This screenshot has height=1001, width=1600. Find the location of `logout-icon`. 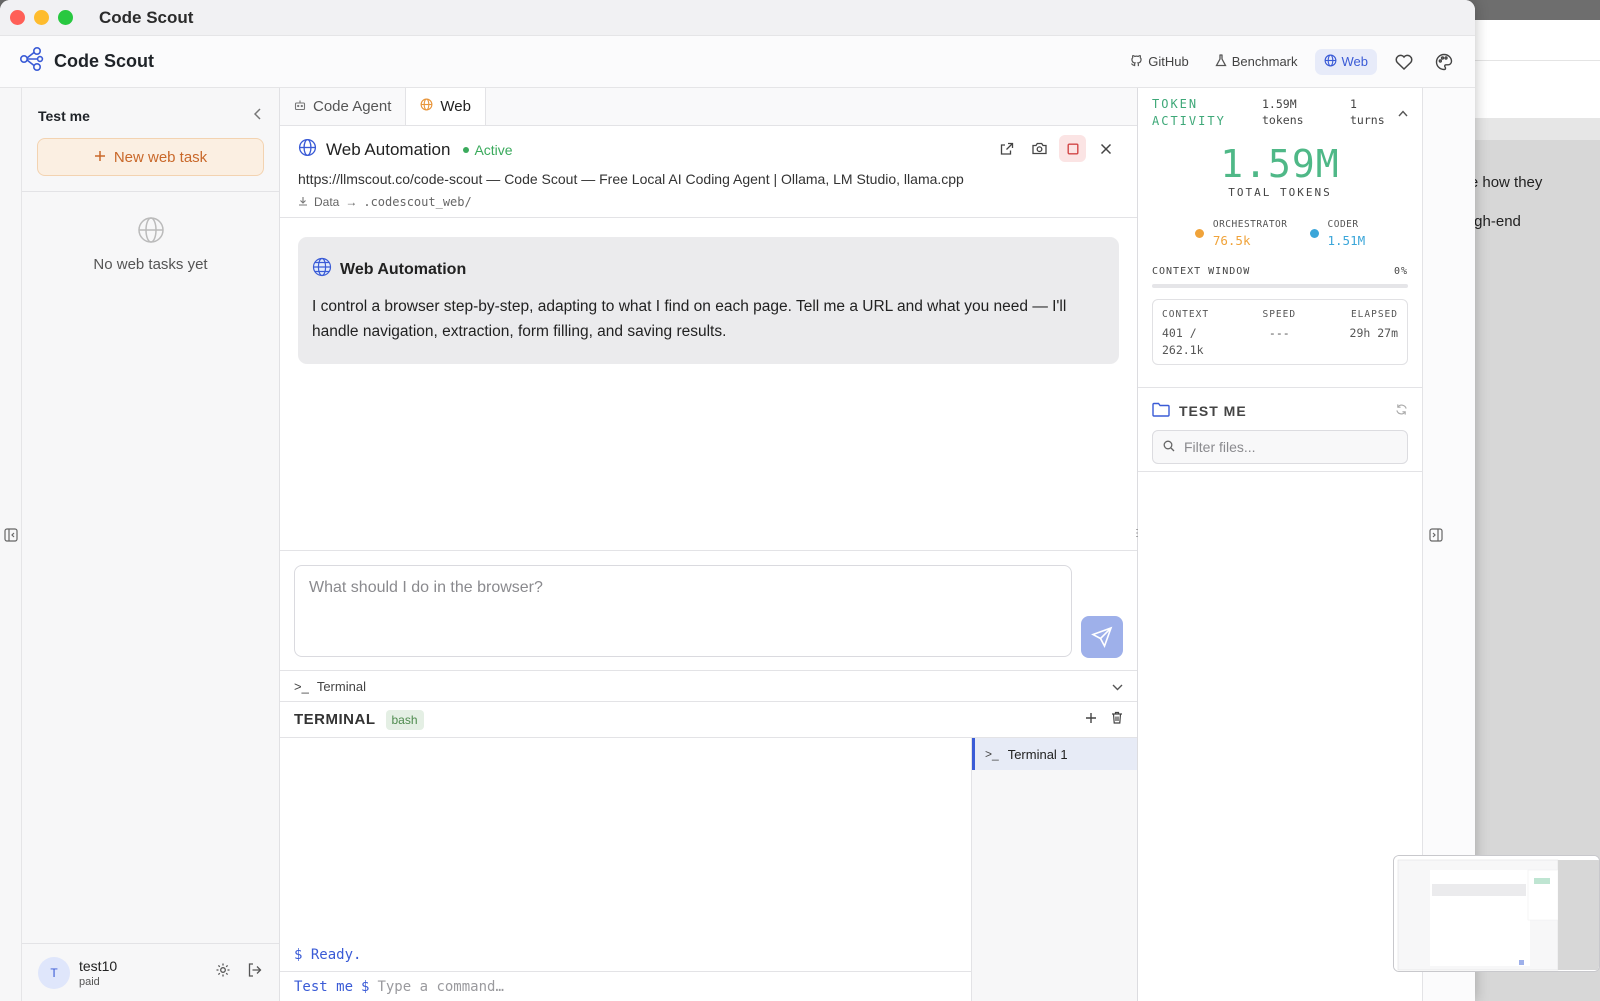

logout-icon is located at coordinates (255, 972).